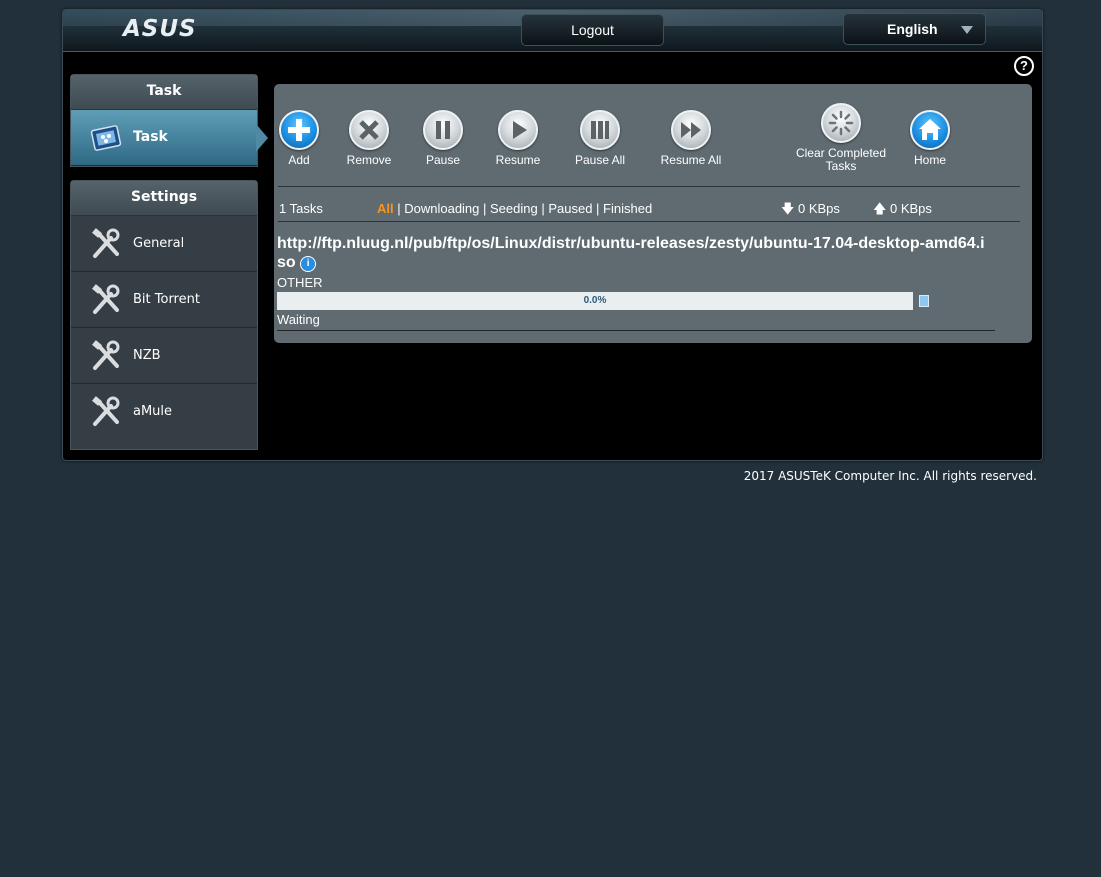 The image size is (1101, 877). I want to click on sidebar-item-task: Task, so click(164, 138).